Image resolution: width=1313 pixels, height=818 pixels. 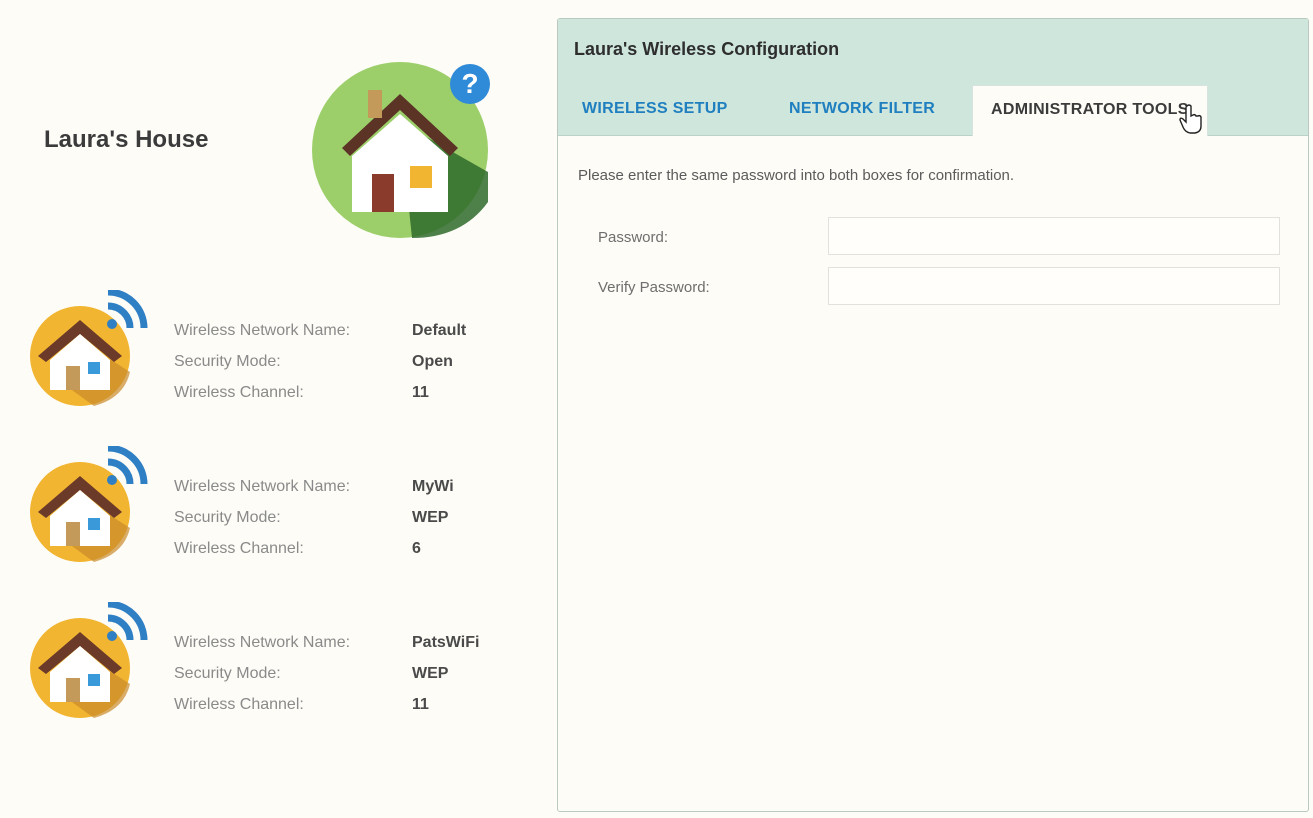 I want to click on help-icon: ?, so click(x=470, y=84).